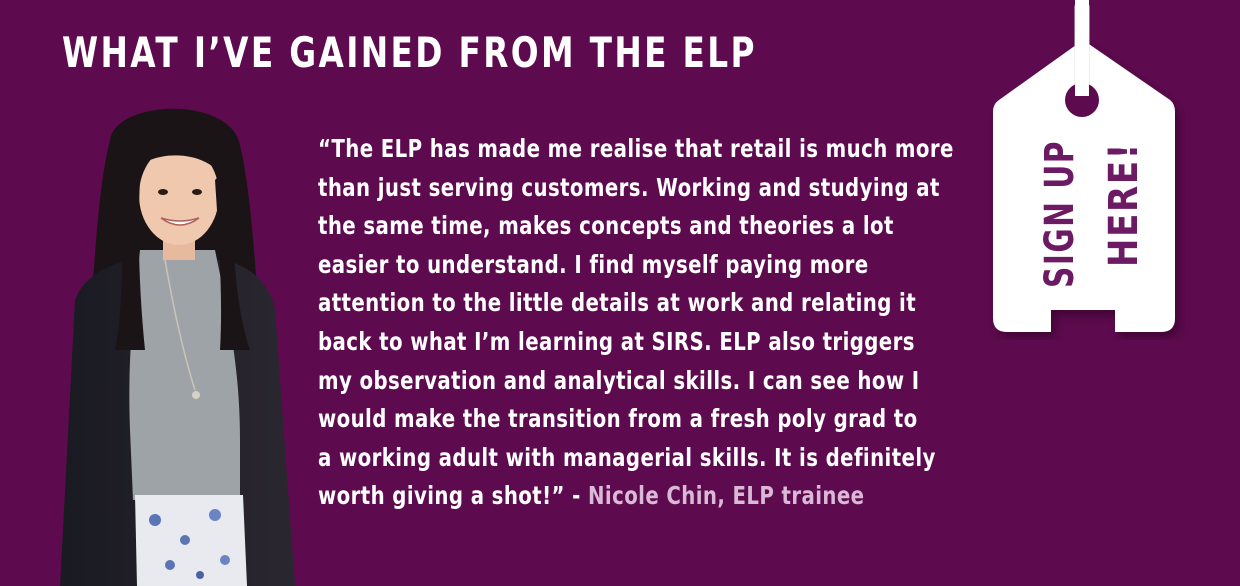 The image size is (1240, 586). What do you see at coordinates (1120, 204) in the screenshot?
I see `sign-up-text-line-2: HERE!` at bounding box center [1120, 204].